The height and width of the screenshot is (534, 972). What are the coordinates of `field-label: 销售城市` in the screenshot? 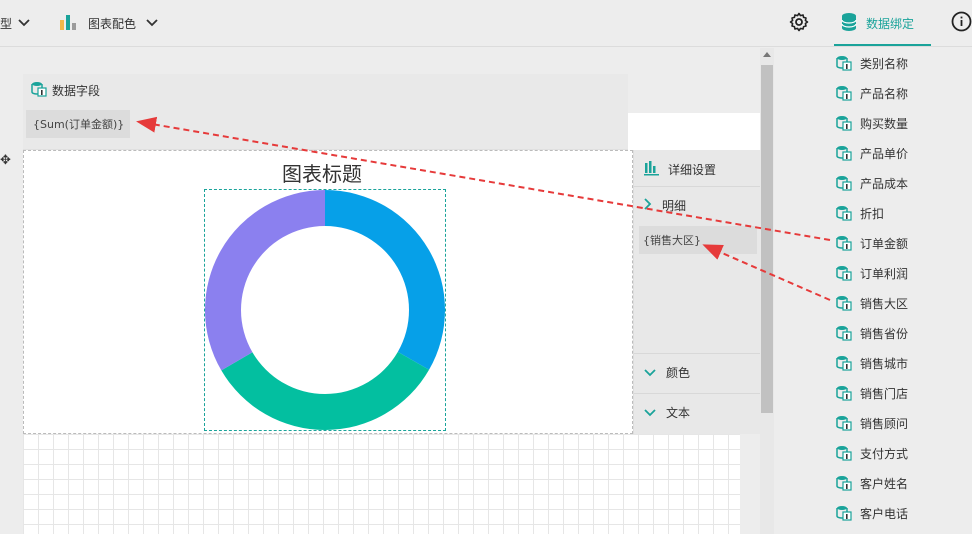 It's located at (884, 363).